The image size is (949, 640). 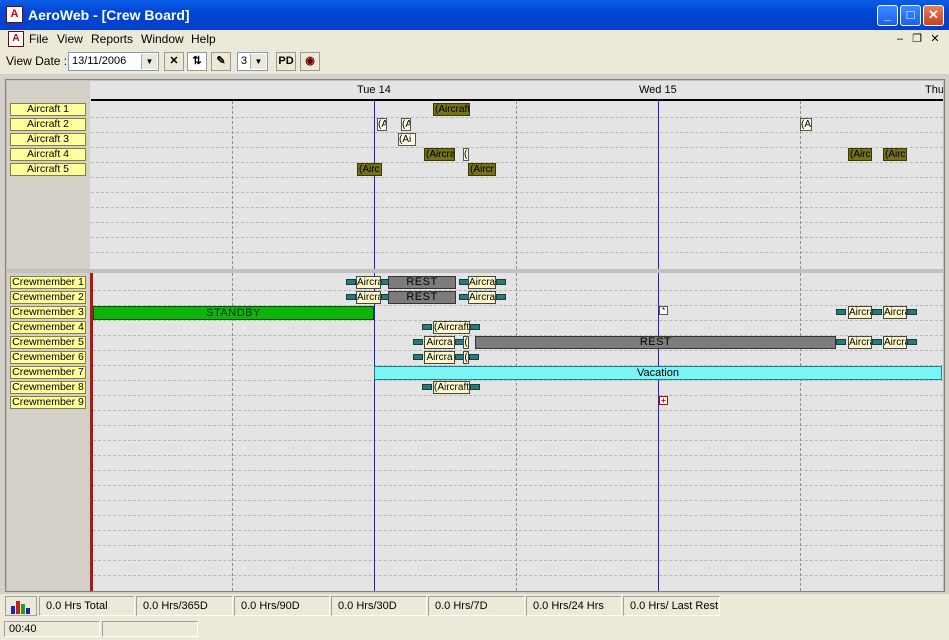 I want to click on days-combo: 3 ▼, so click(x=252, y=61).